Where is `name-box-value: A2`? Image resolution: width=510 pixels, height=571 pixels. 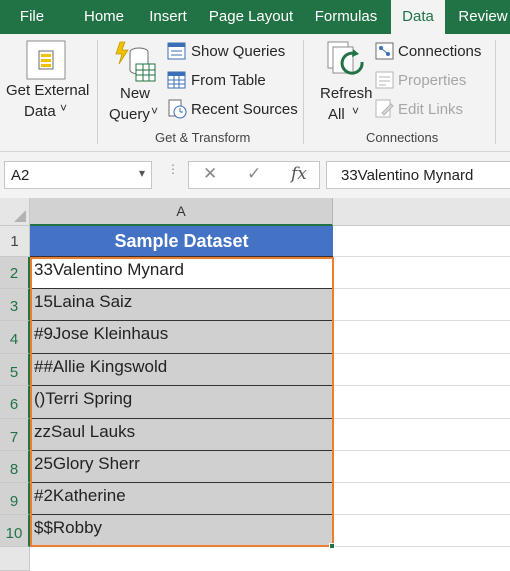 name-box-value: A2 is located at coordinates (20, 175).